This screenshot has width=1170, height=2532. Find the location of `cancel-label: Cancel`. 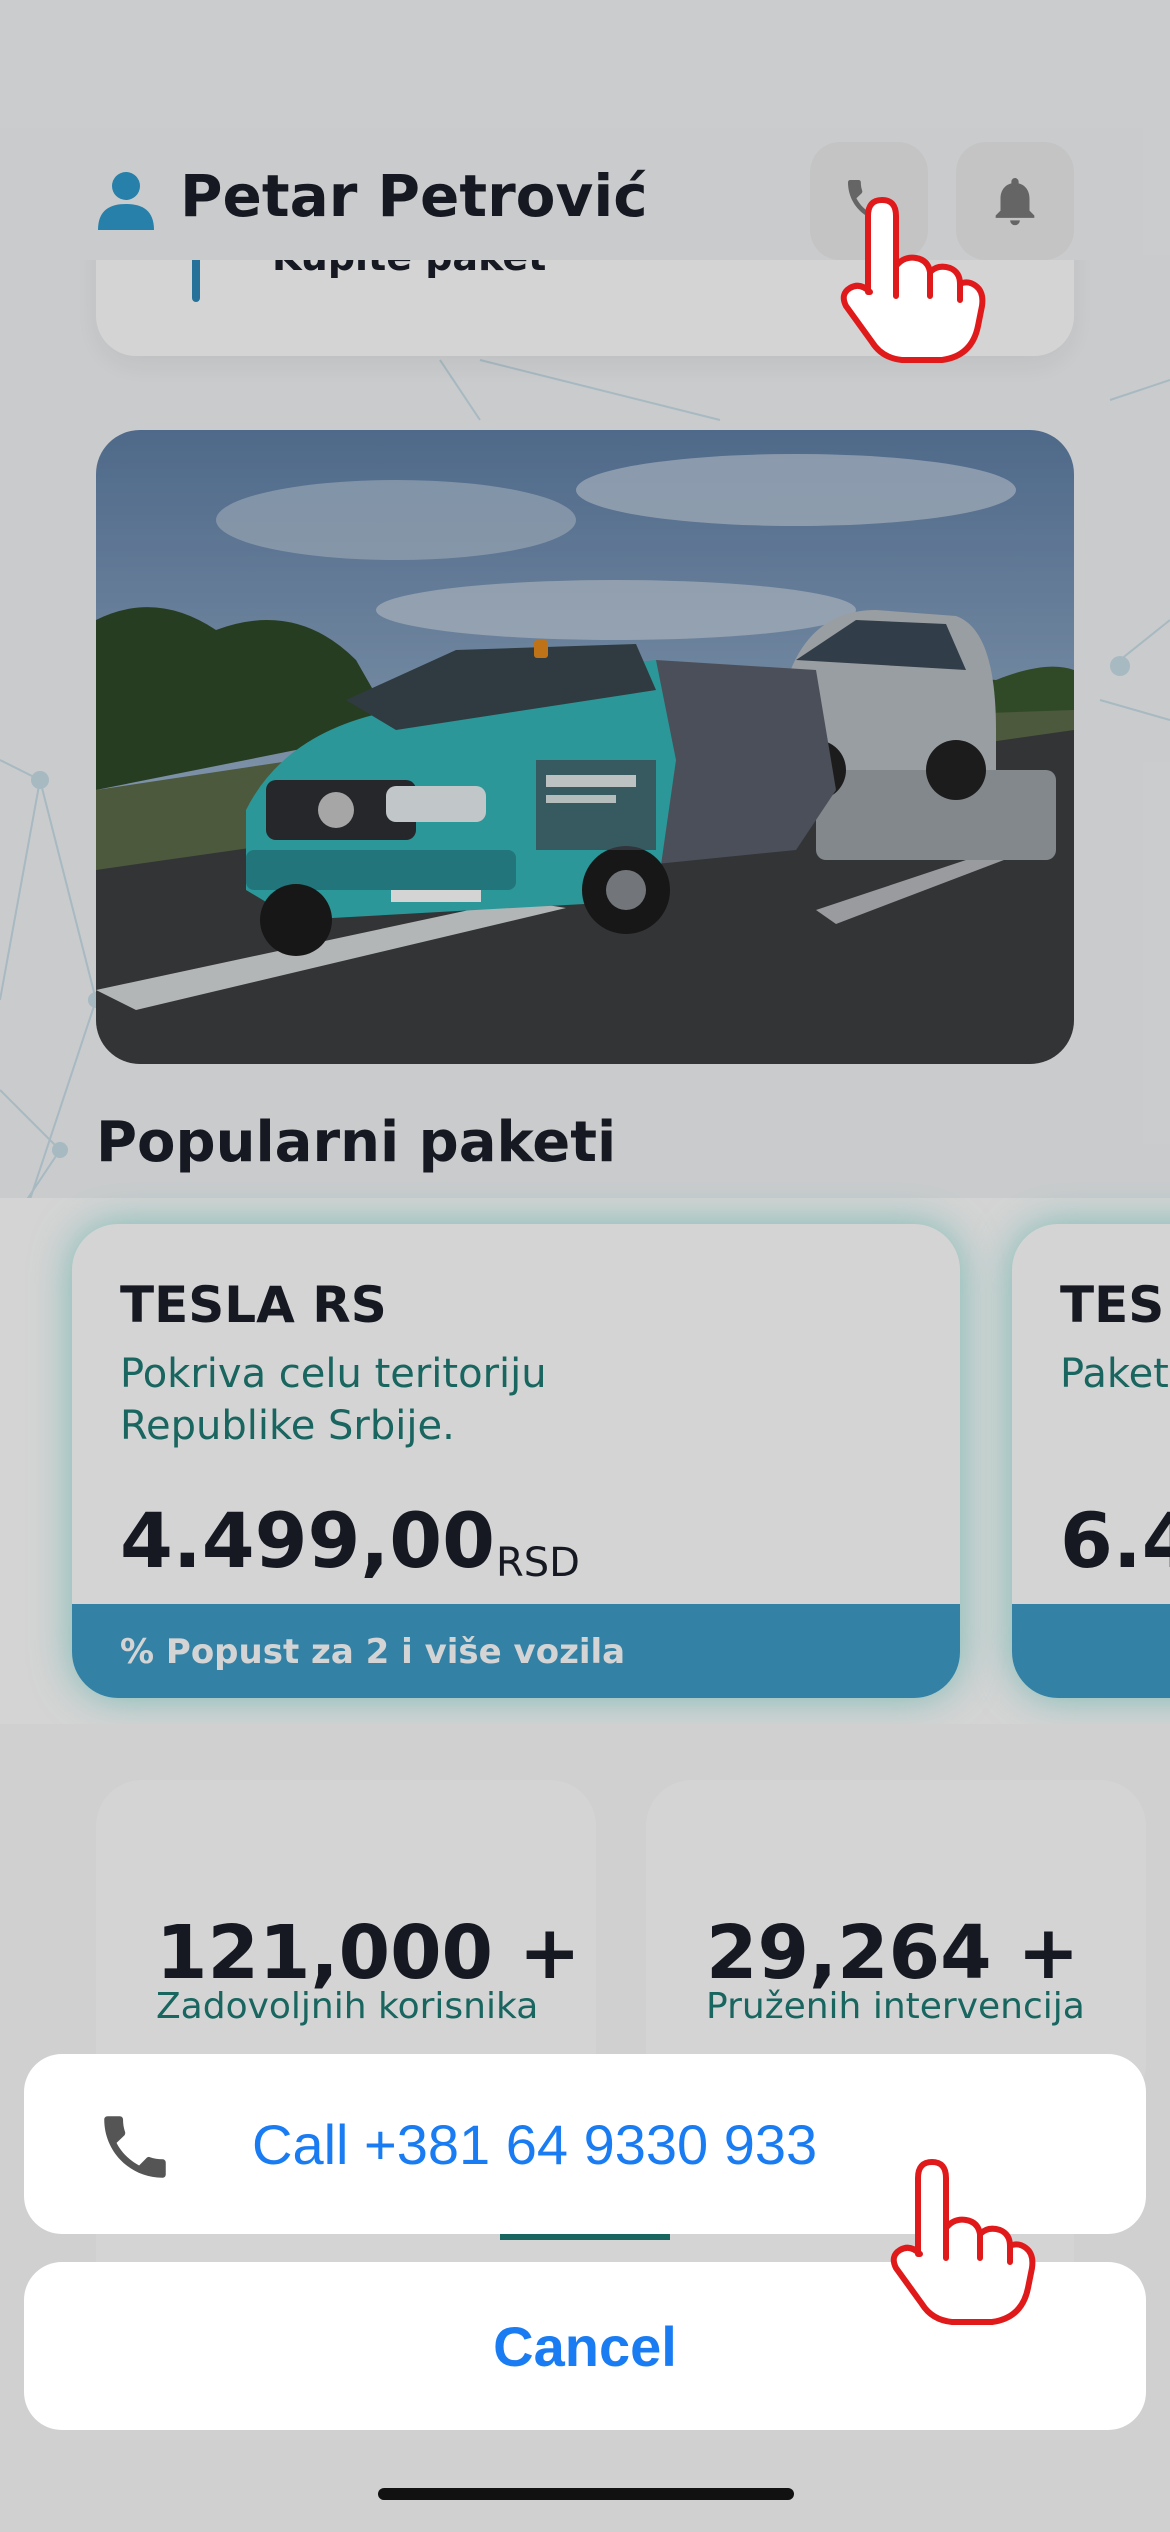

cancel-label: Cancel is located at coordinates (585, 2346).